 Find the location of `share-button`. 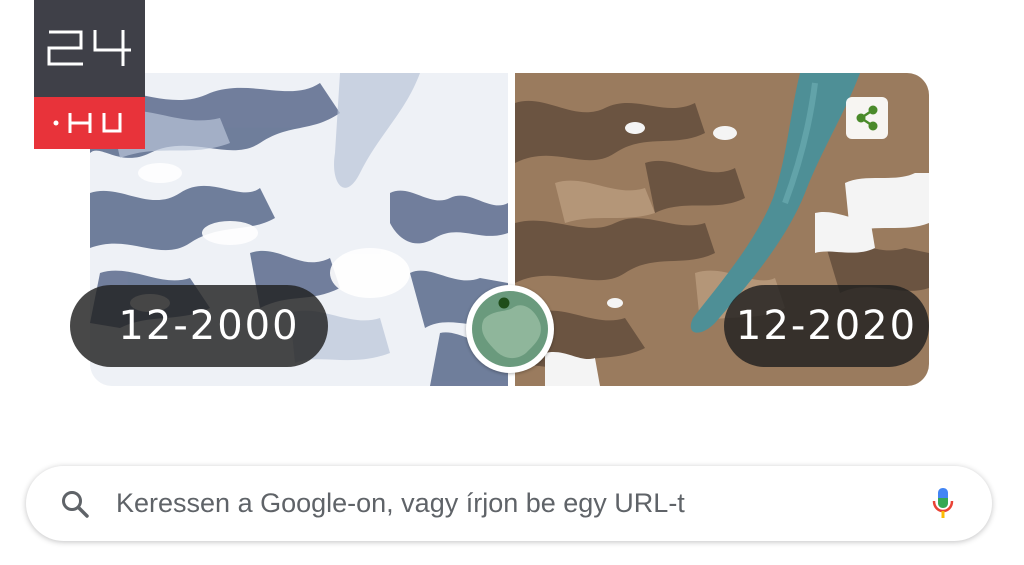

share-button is located at coordinates (867, 118).